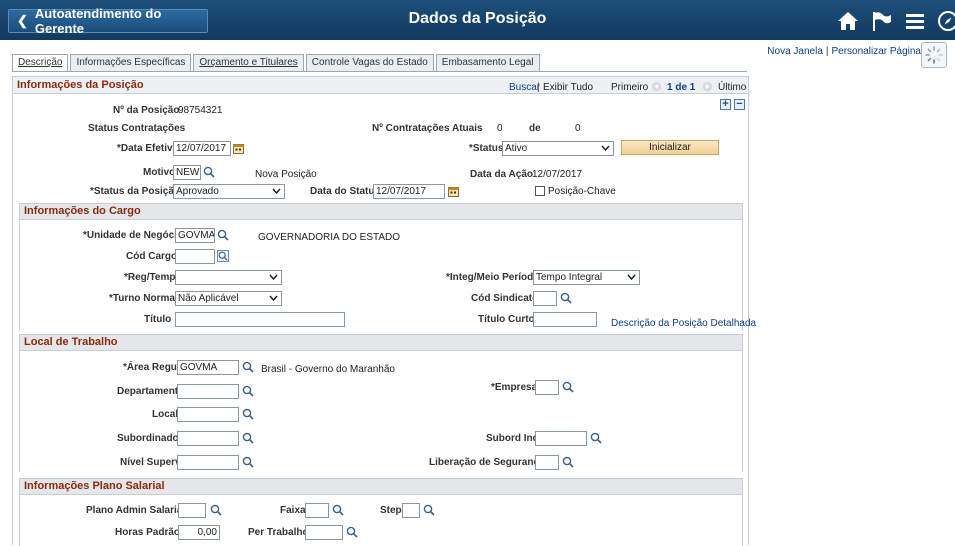 The image size is (955, 546). I want to click on page-title: Dados da Posição, so click(477, 18).